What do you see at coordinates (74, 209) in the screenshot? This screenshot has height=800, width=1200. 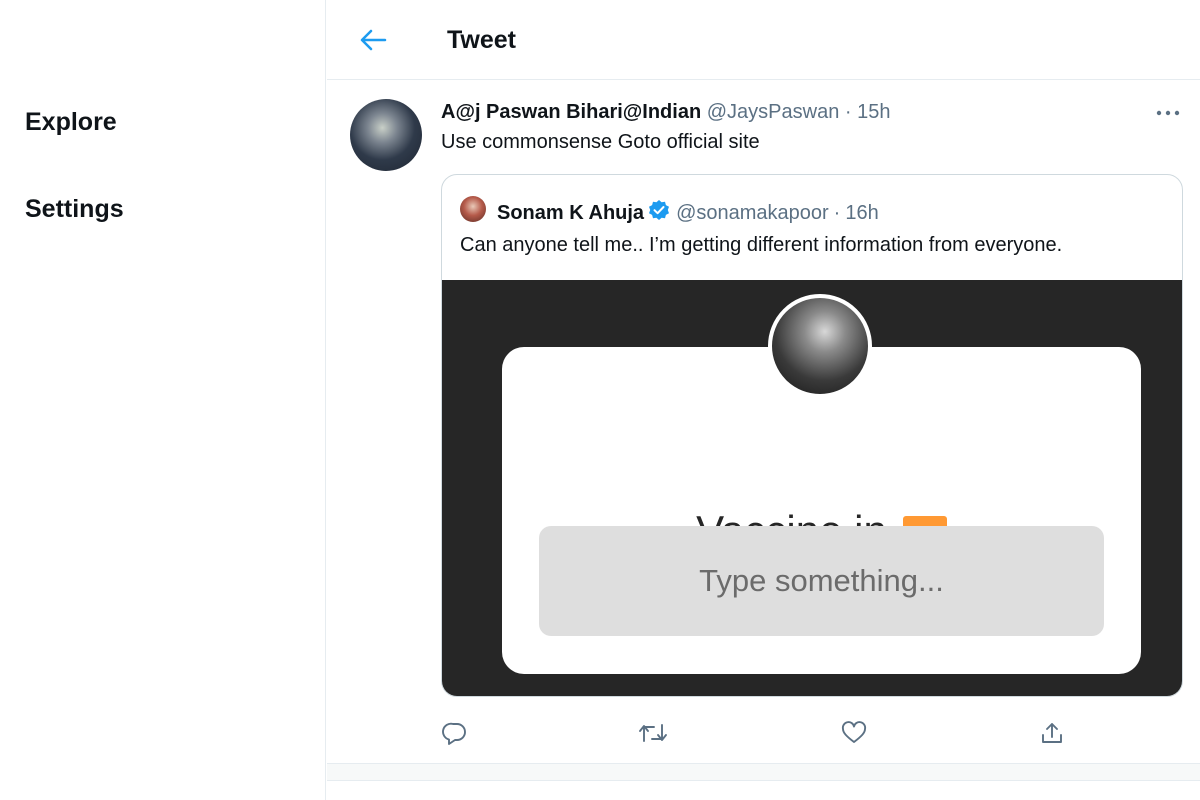 I see `sidebar-item-settings: Settings` at bounding box center [74, 209].